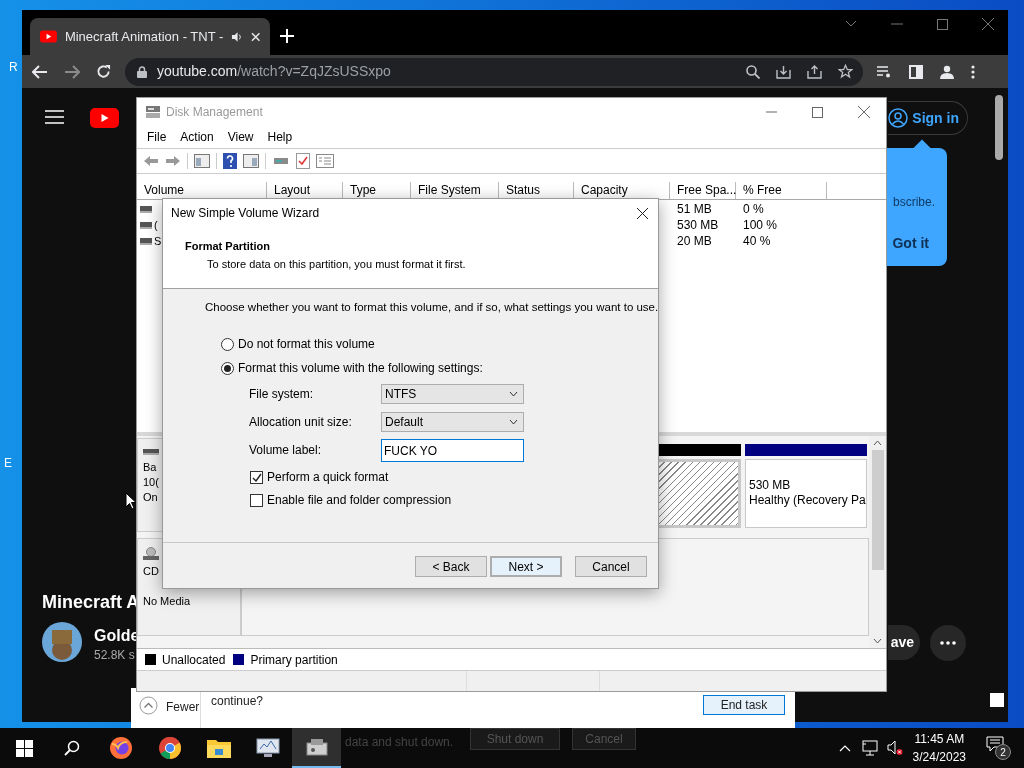  I want to click on field-label: Allocation unit size:, so click(301, 422).